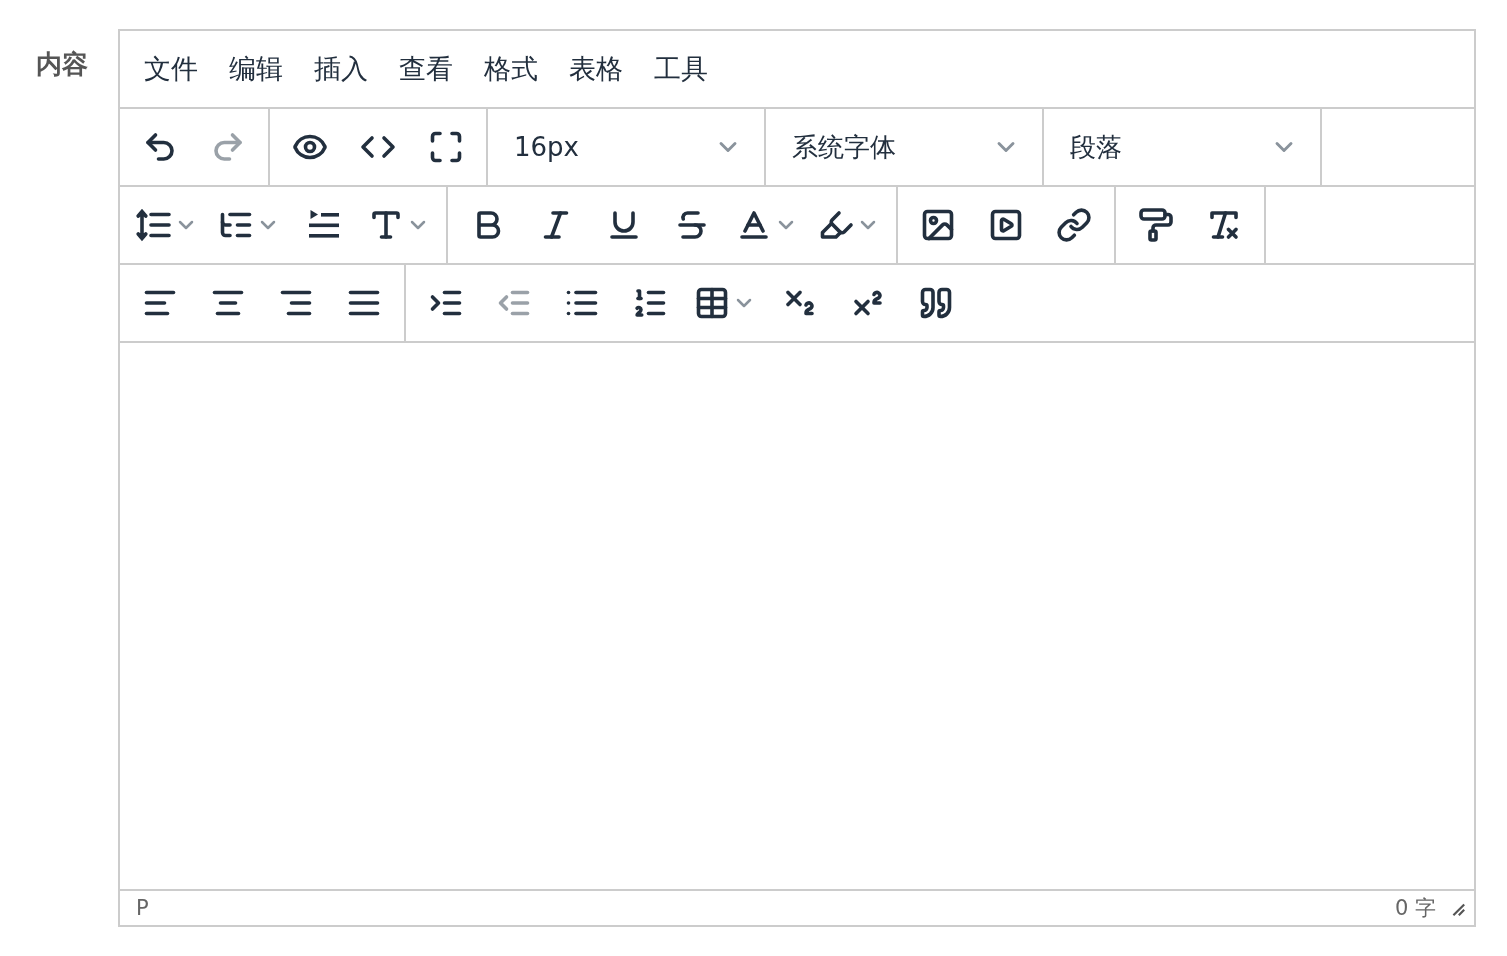 Image resolution: width=1507 pixels, height=956 pixels. What do you see at coordinates (938, 225) in the screenshot?
I see `image-icon` at bounding box center [938, 225].